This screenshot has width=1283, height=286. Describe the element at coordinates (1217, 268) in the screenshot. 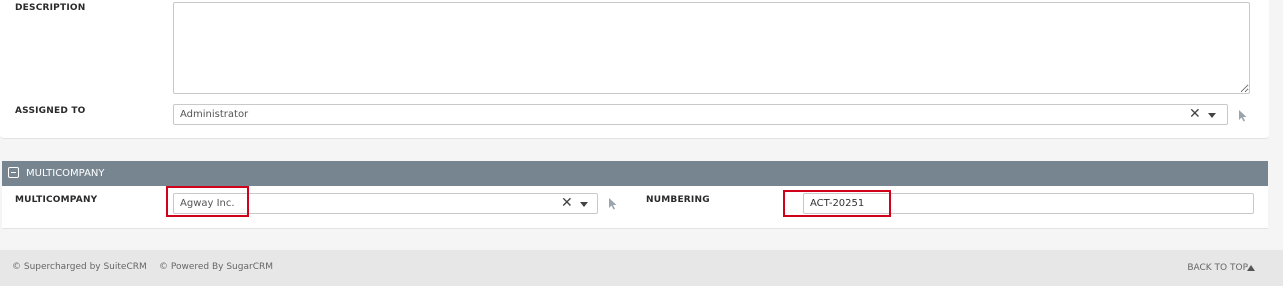

I see `back-to-top-link: BACK TO TOP` at that location.